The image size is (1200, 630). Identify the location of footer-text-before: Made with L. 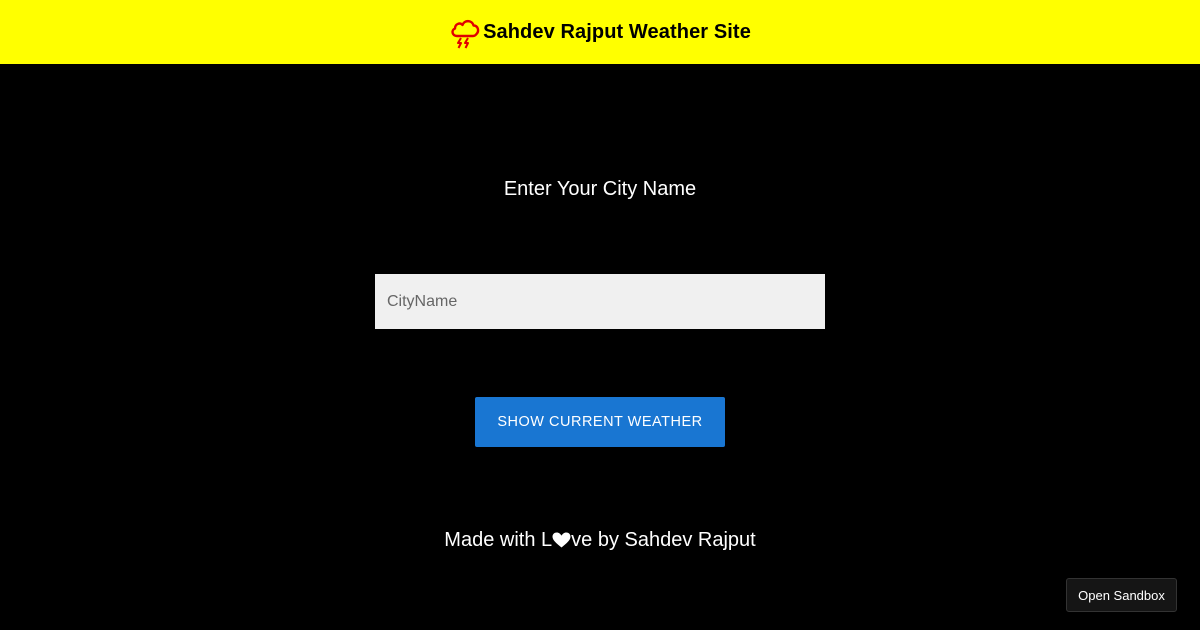
(498, 540).